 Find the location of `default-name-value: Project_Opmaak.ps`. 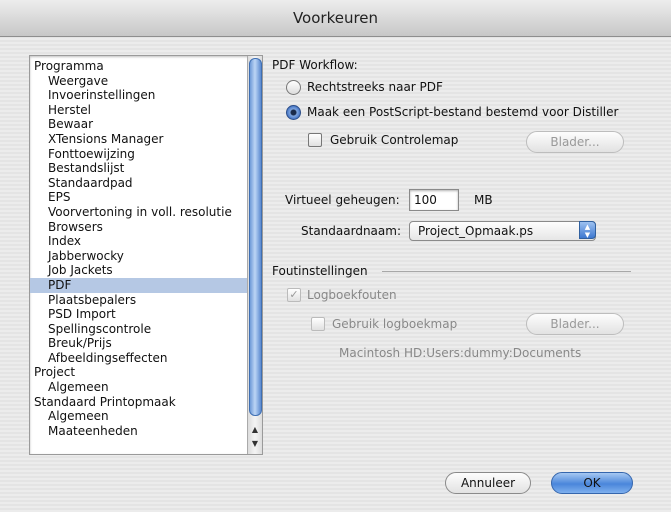

default-name-value: Project_Opmaak.ps is located at coordinates (476, 231).